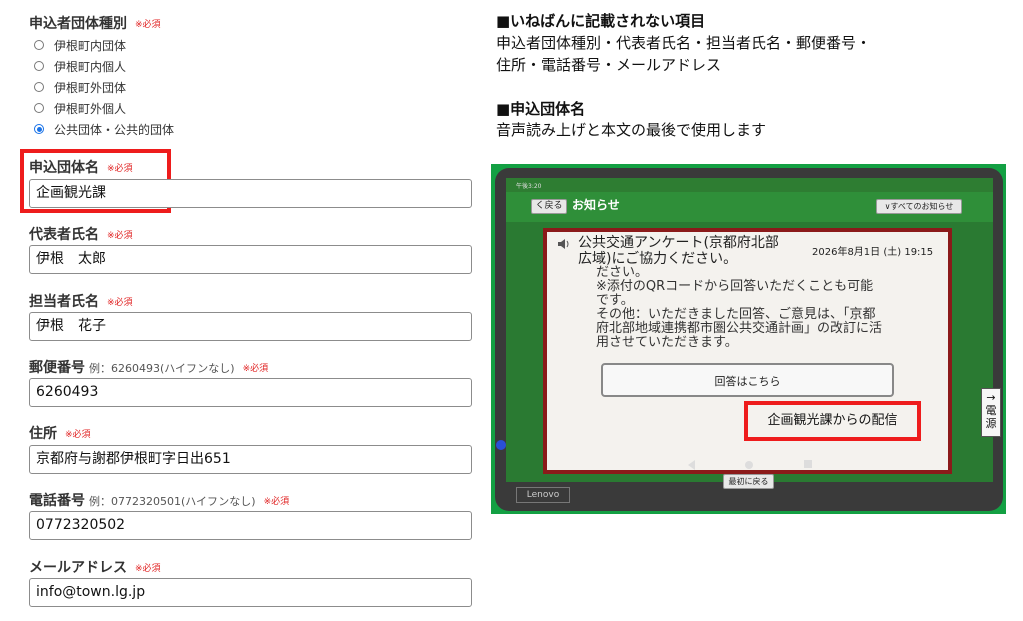  I want to click on notes-section2-title: ■申込団体名, so click(541, 109).